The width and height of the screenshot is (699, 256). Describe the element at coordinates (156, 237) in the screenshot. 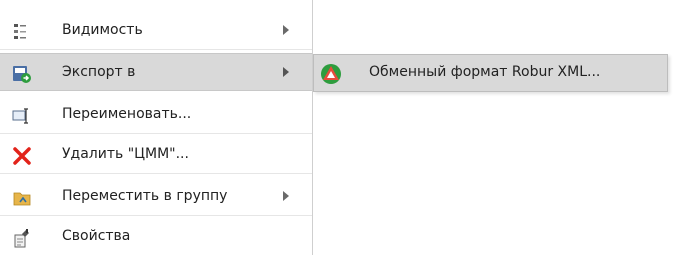

I see `menu-item-properties: Свойства` at that location.